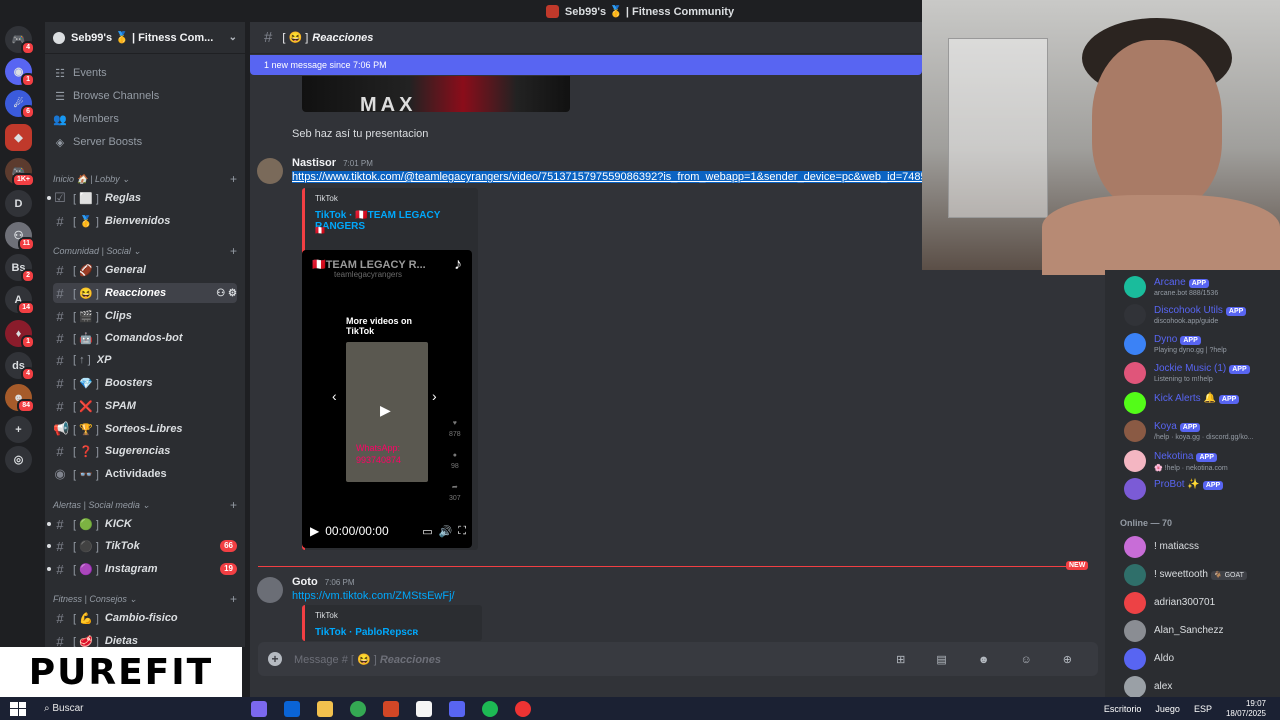 The width and height of the screenshot is (1280, 720). I want to click on message-link: https://vm.tiktok.com/ZMStsEwFj/, so click(373, 596).